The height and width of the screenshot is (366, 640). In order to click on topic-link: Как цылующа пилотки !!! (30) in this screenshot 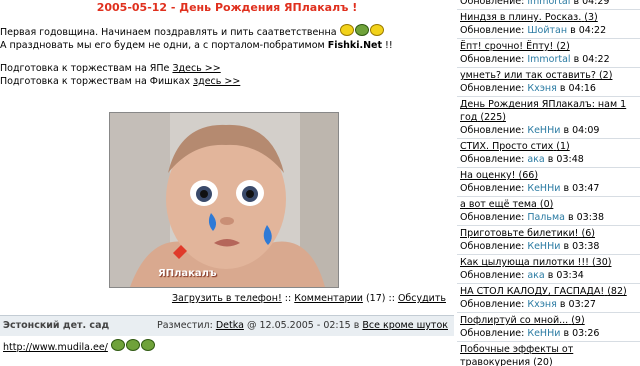, I will do `click(548, 262)`.